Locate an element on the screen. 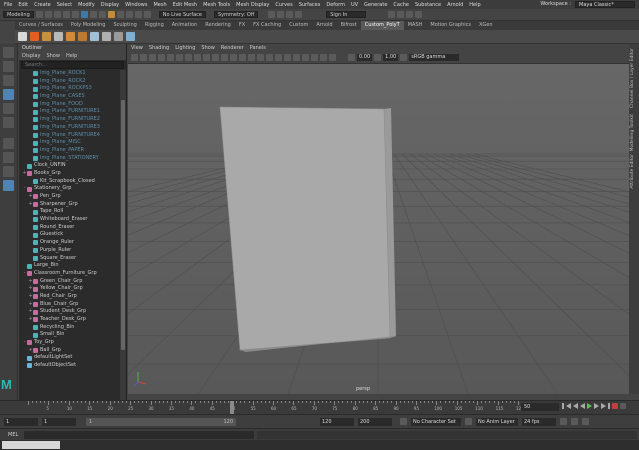  menu-mesh-tools: Mesh Tools is located at coordinates (216, 5).